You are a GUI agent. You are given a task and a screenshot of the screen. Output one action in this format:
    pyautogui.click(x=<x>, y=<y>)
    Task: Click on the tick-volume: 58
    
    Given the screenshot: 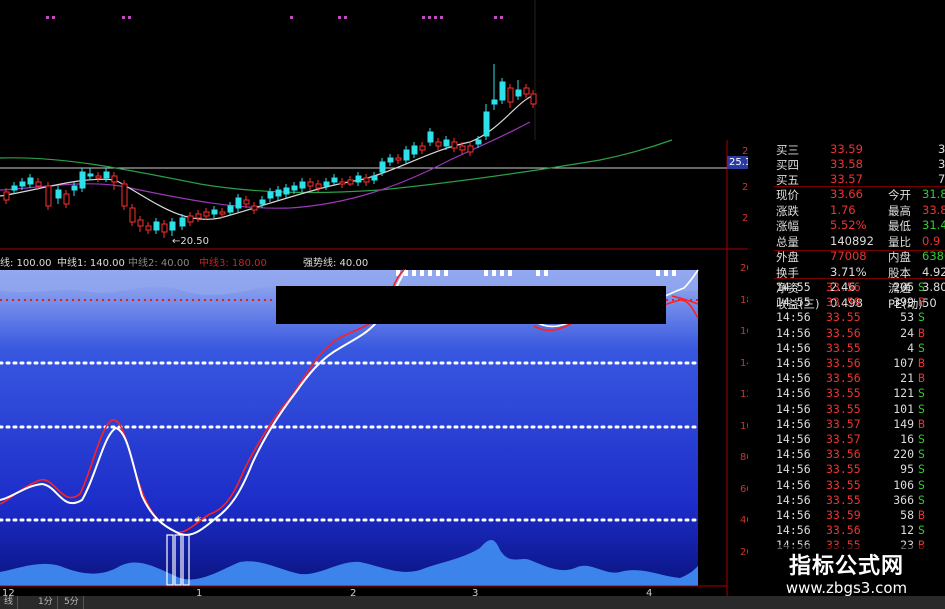 What is the action you would take?
    pyautogui.click(x=907, y=515)
    